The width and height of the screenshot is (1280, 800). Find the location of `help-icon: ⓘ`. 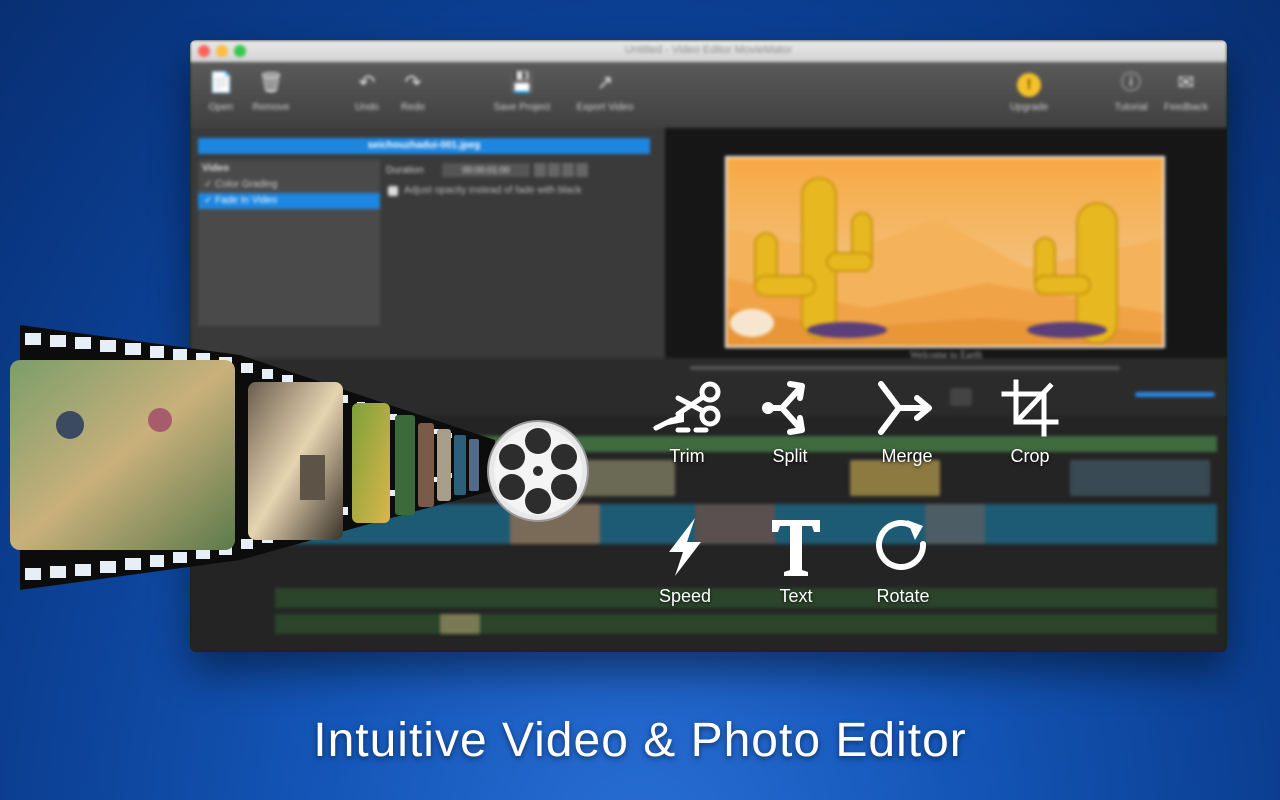

help-icon: ⓘ is located at coordinates (1131, 83).